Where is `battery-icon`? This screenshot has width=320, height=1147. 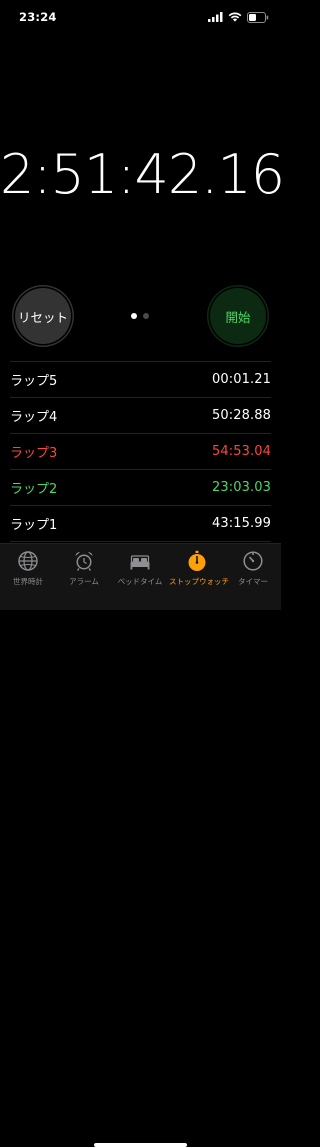
battery-icon is located at coordinates (258, 17).